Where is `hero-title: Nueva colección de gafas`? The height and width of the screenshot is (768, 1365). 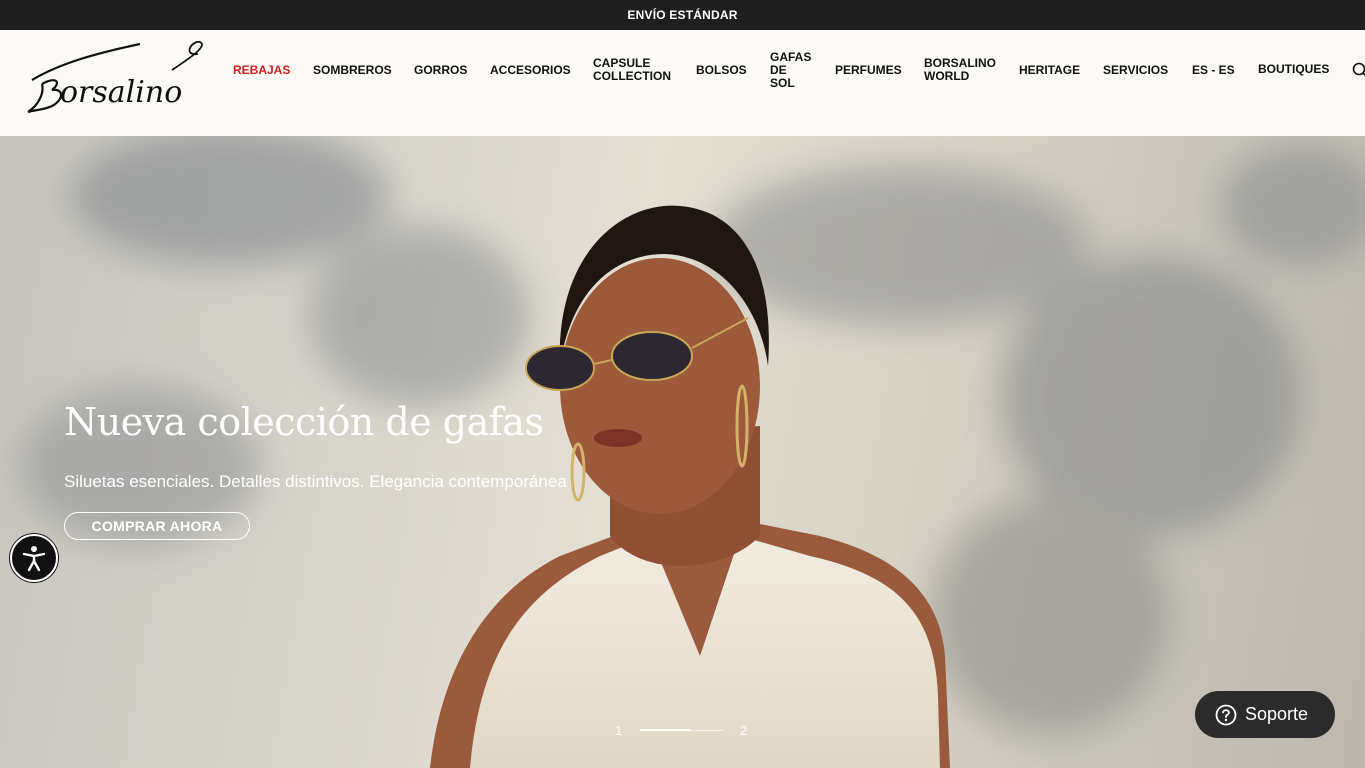 hero-title: Nueva colección de gafas is located at coordinates (304, 422).